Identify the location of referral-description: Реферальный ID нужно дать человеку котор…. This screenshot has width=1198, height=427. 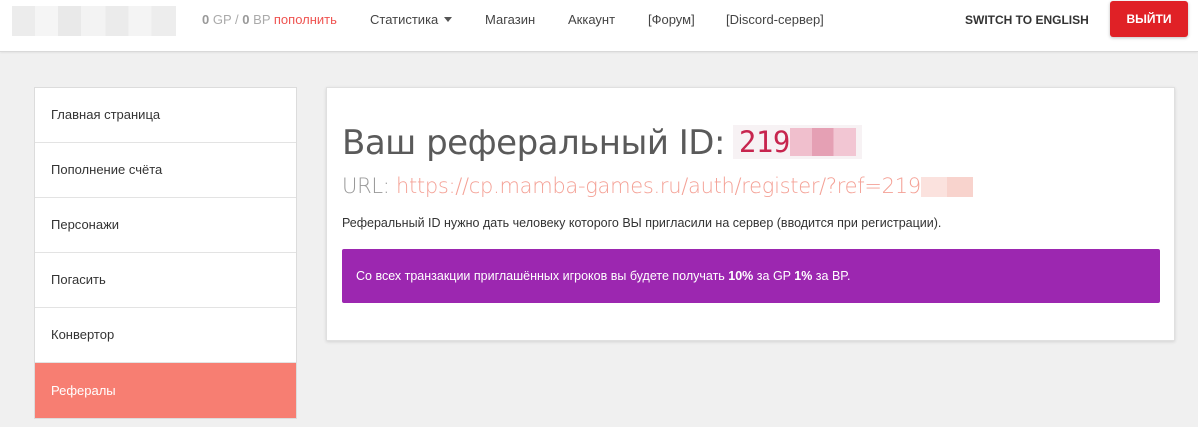
(642, 223).